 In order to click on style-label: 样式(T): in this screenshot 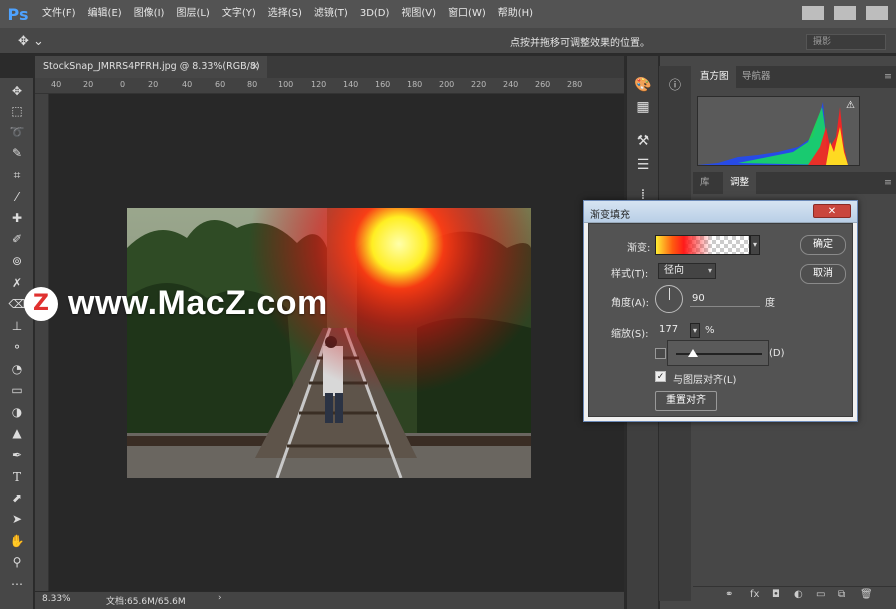, I will do `click(630, 274)`.